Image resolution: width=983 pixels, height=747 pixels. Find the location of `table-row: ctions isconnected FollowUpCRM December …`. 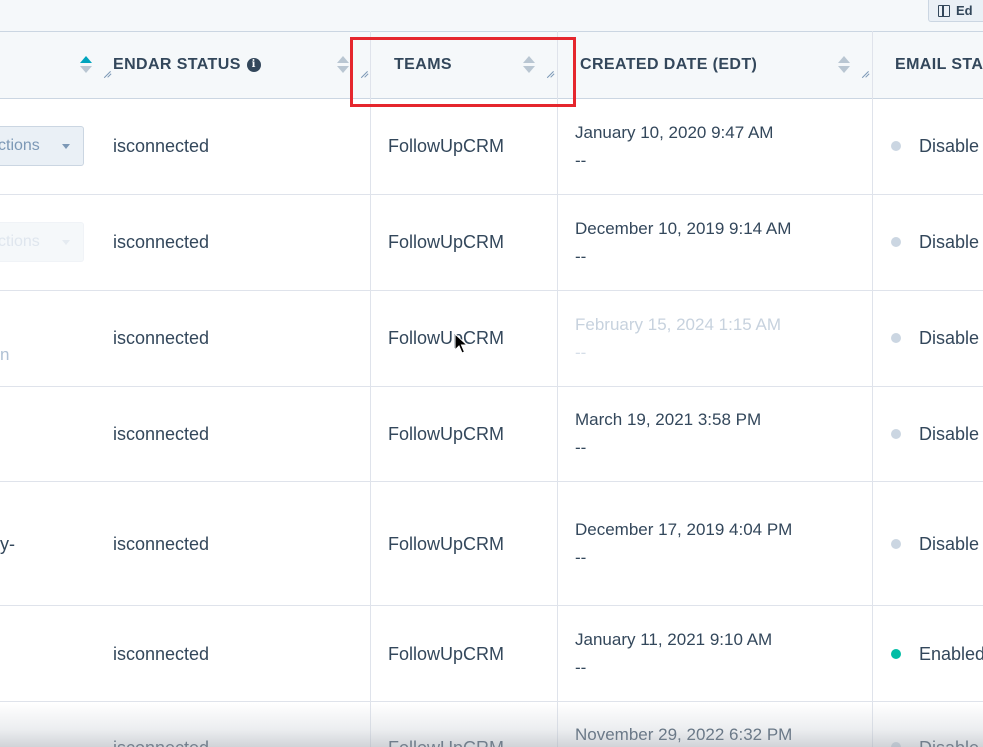

table-row: ctions isconnected FollowUpCRM December … is located at coordinates (491, 243).